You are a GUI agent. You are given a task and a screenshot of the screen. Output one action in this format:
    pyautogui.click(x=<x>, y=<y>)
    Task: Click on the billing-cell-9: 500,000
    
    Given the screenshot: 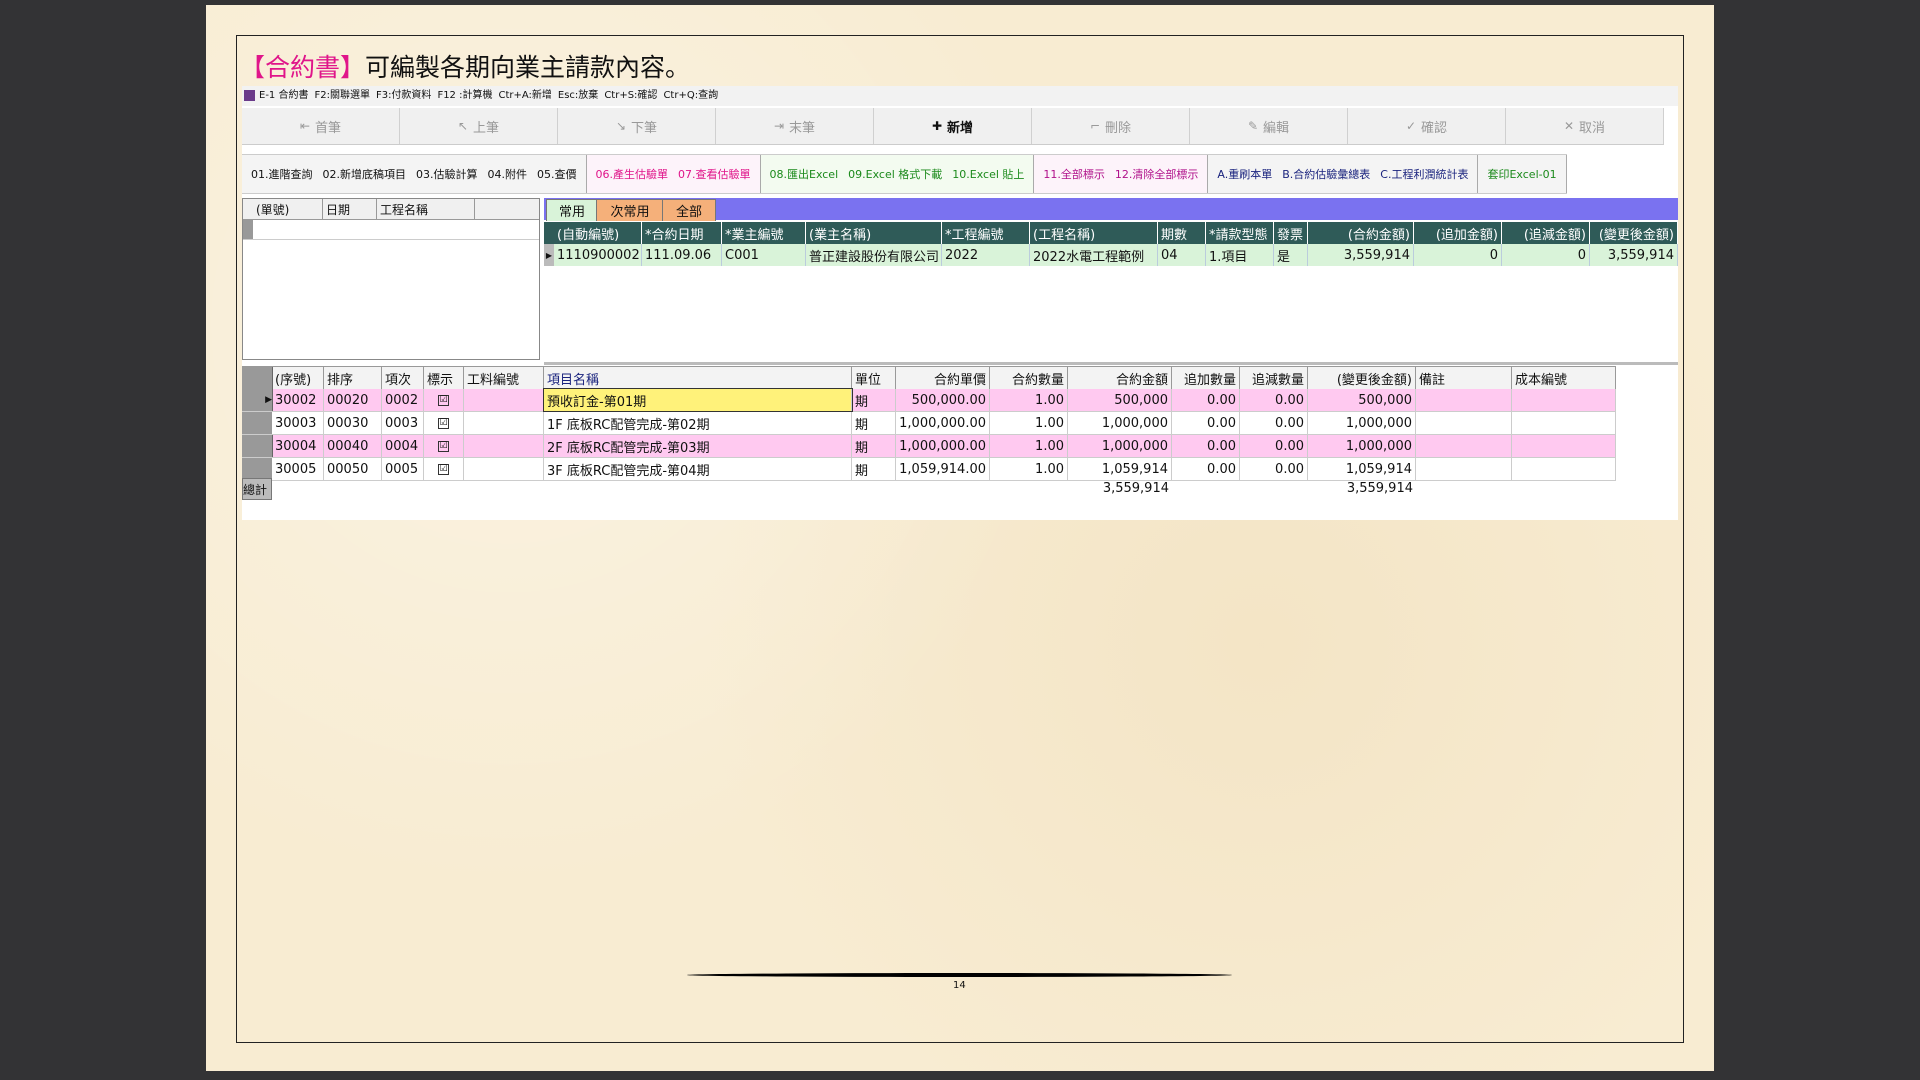 What is the action you would take?
    pyautogui.click(x=1120, y=400)
    